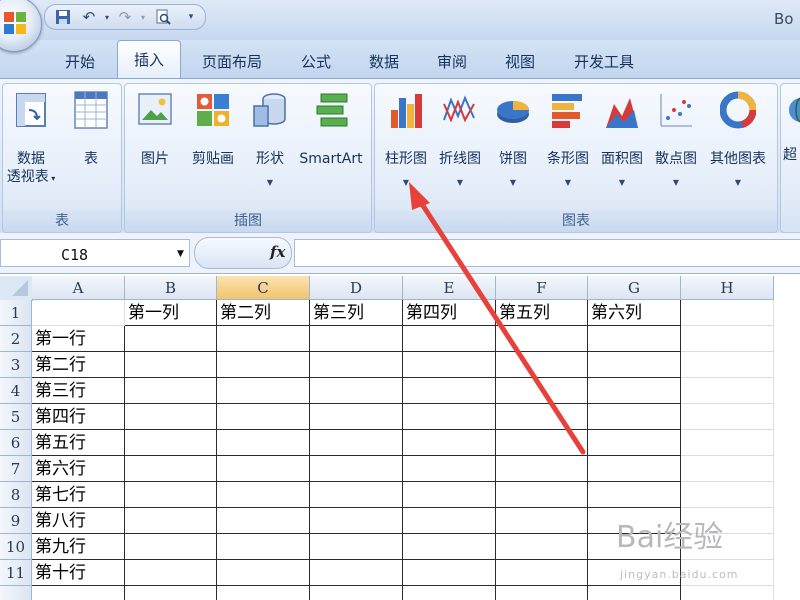 The width and height of the screenshot is (800, 600). I want to click on hyperlink-button: 超, so click(791, 127).